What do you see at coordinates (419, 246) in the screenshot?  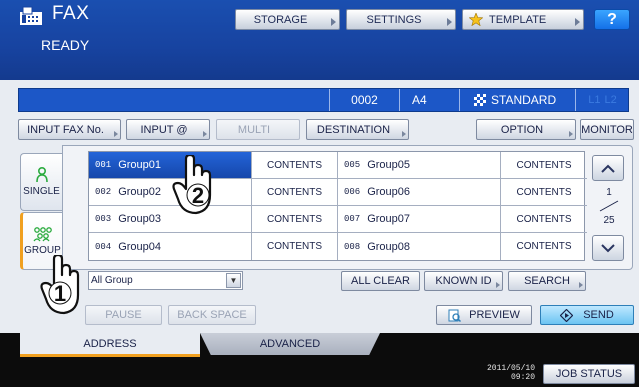 I see `group-entry-name: 008 Group08` at bounding box center [419, 246].